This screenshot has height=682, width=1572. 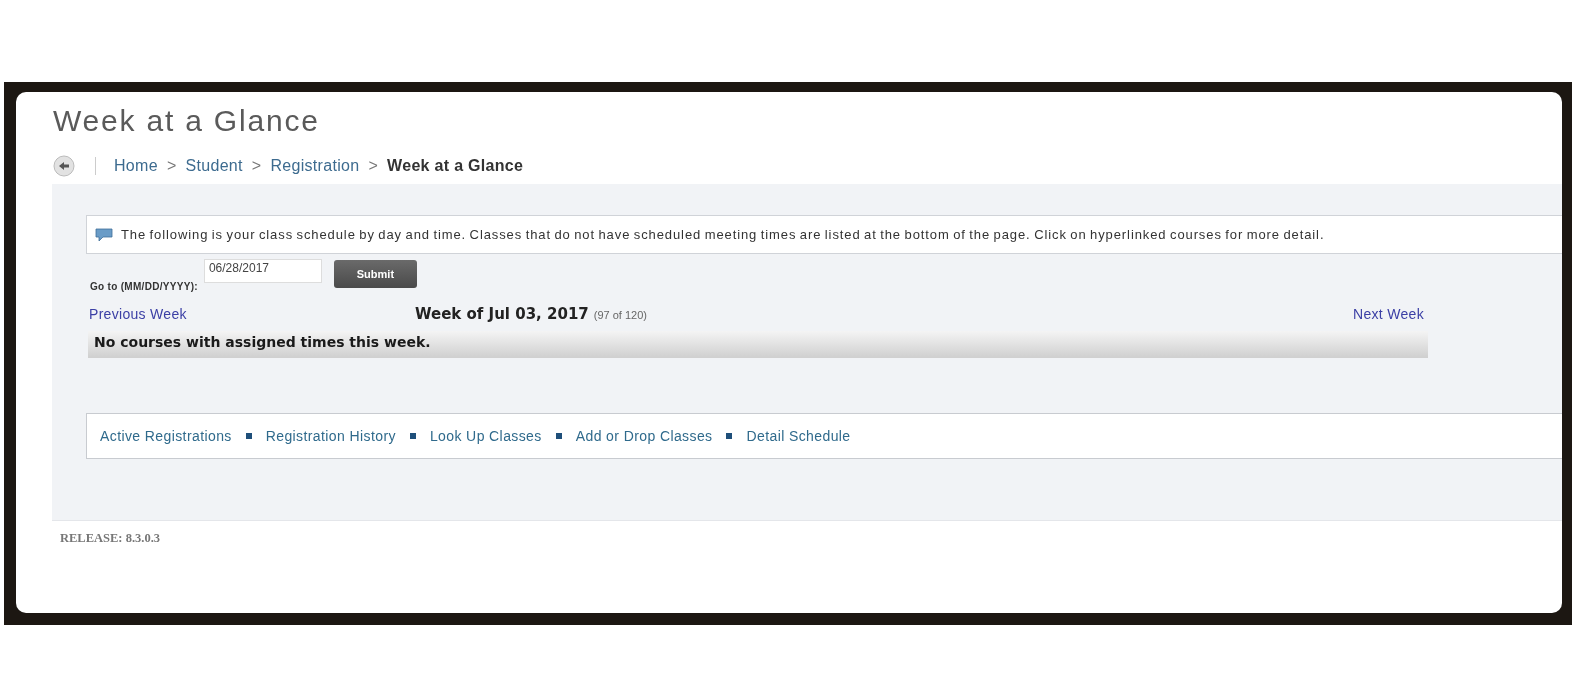 What do you see at coordinates (758, 344) in the screenshot?
I see `no-courses-notice: No courses with assigned times this week.` at bounding box center [758, 344].